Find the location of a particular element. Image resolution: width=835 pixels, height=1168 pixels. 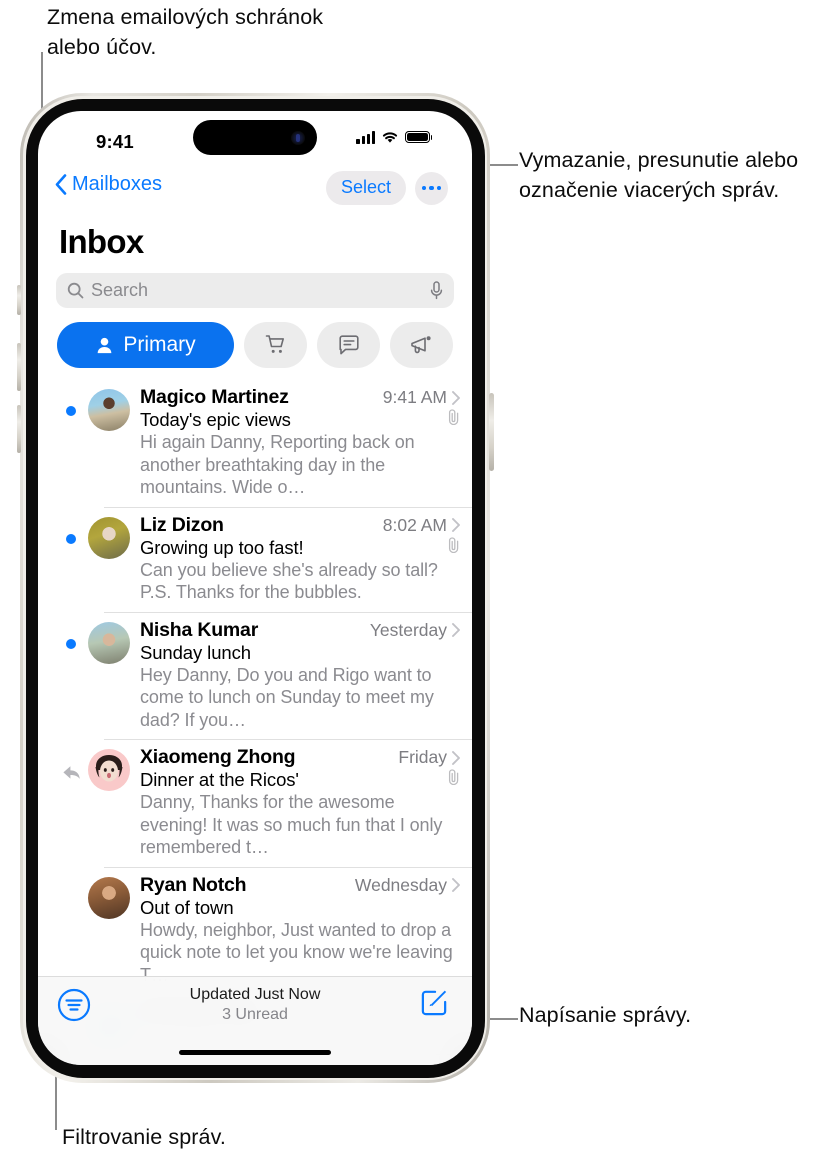

back-to-mailboxes-button: Mailboxes is located at coordinates (108, 184).